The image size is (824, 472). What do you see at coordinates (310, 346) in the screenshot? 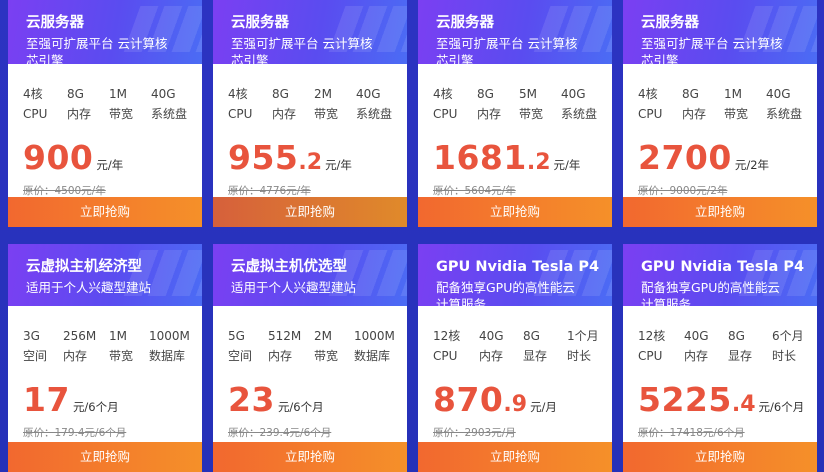
I see `spec-list: 5G 空间 512M 内存 2M 带宽 1000M 数据库` at bounding box center [310, 346].